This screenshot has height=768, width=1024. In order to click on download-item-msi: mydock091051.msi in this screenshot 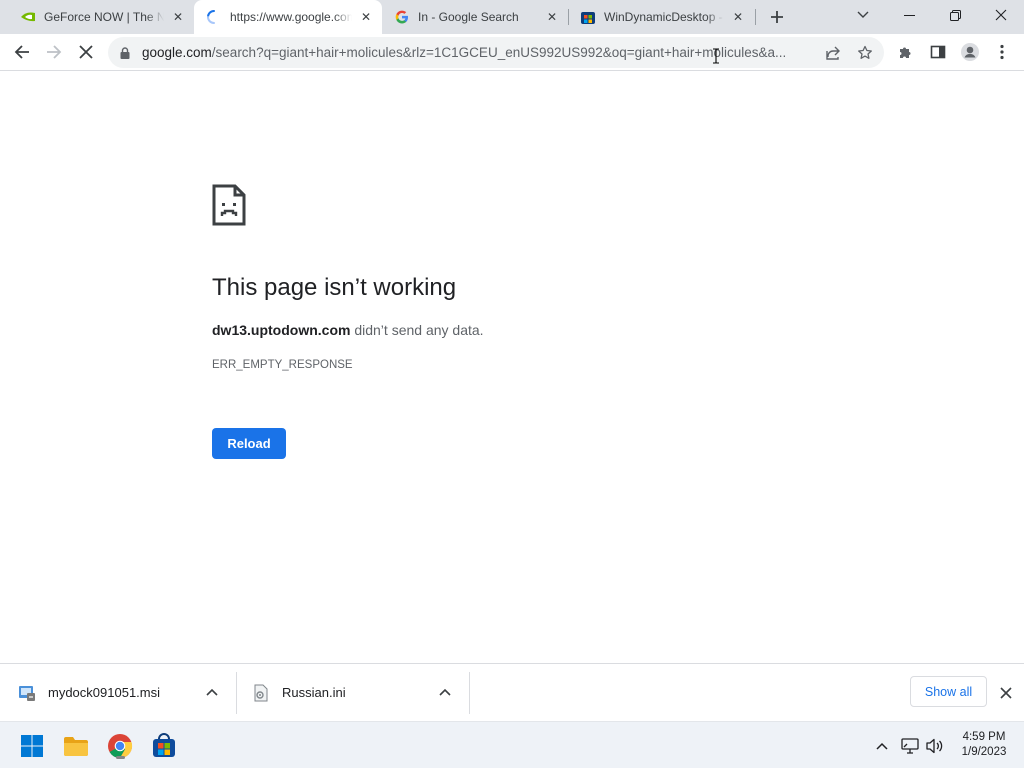, I will do `click(118, 692)`.